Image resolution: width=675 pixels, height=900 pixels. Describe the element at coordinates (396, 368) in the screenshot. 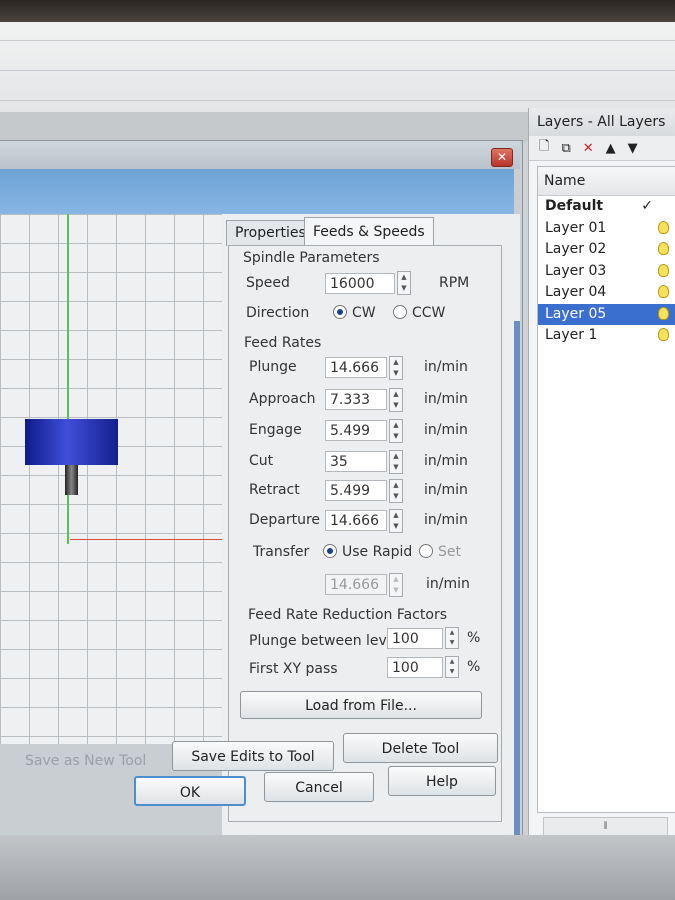

I see `plunge-spinner: ▲ ▼` at that location.